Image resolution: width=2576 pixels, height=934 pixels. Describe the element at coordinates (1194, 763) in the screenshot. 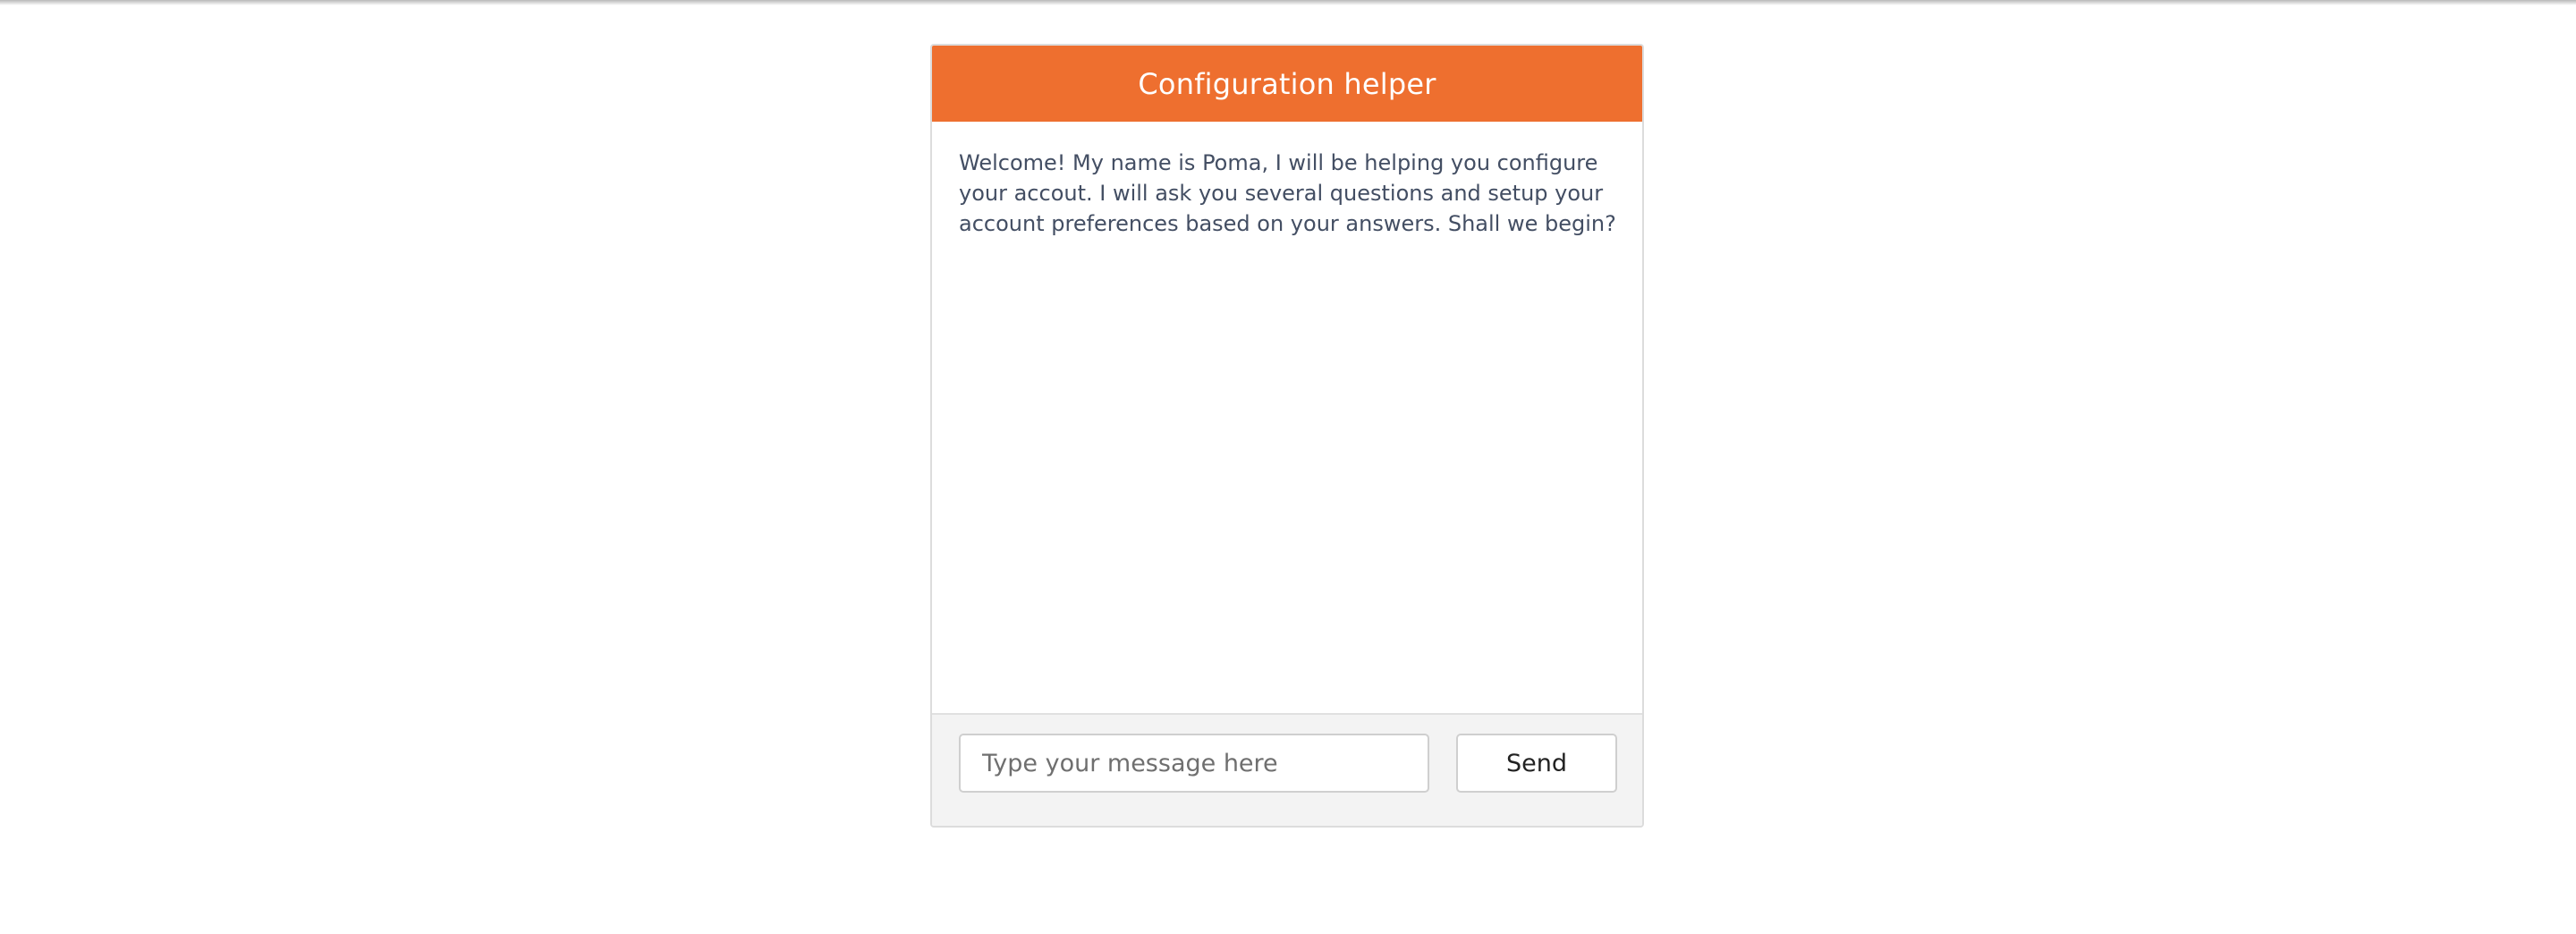

I see `message-input` at that location.